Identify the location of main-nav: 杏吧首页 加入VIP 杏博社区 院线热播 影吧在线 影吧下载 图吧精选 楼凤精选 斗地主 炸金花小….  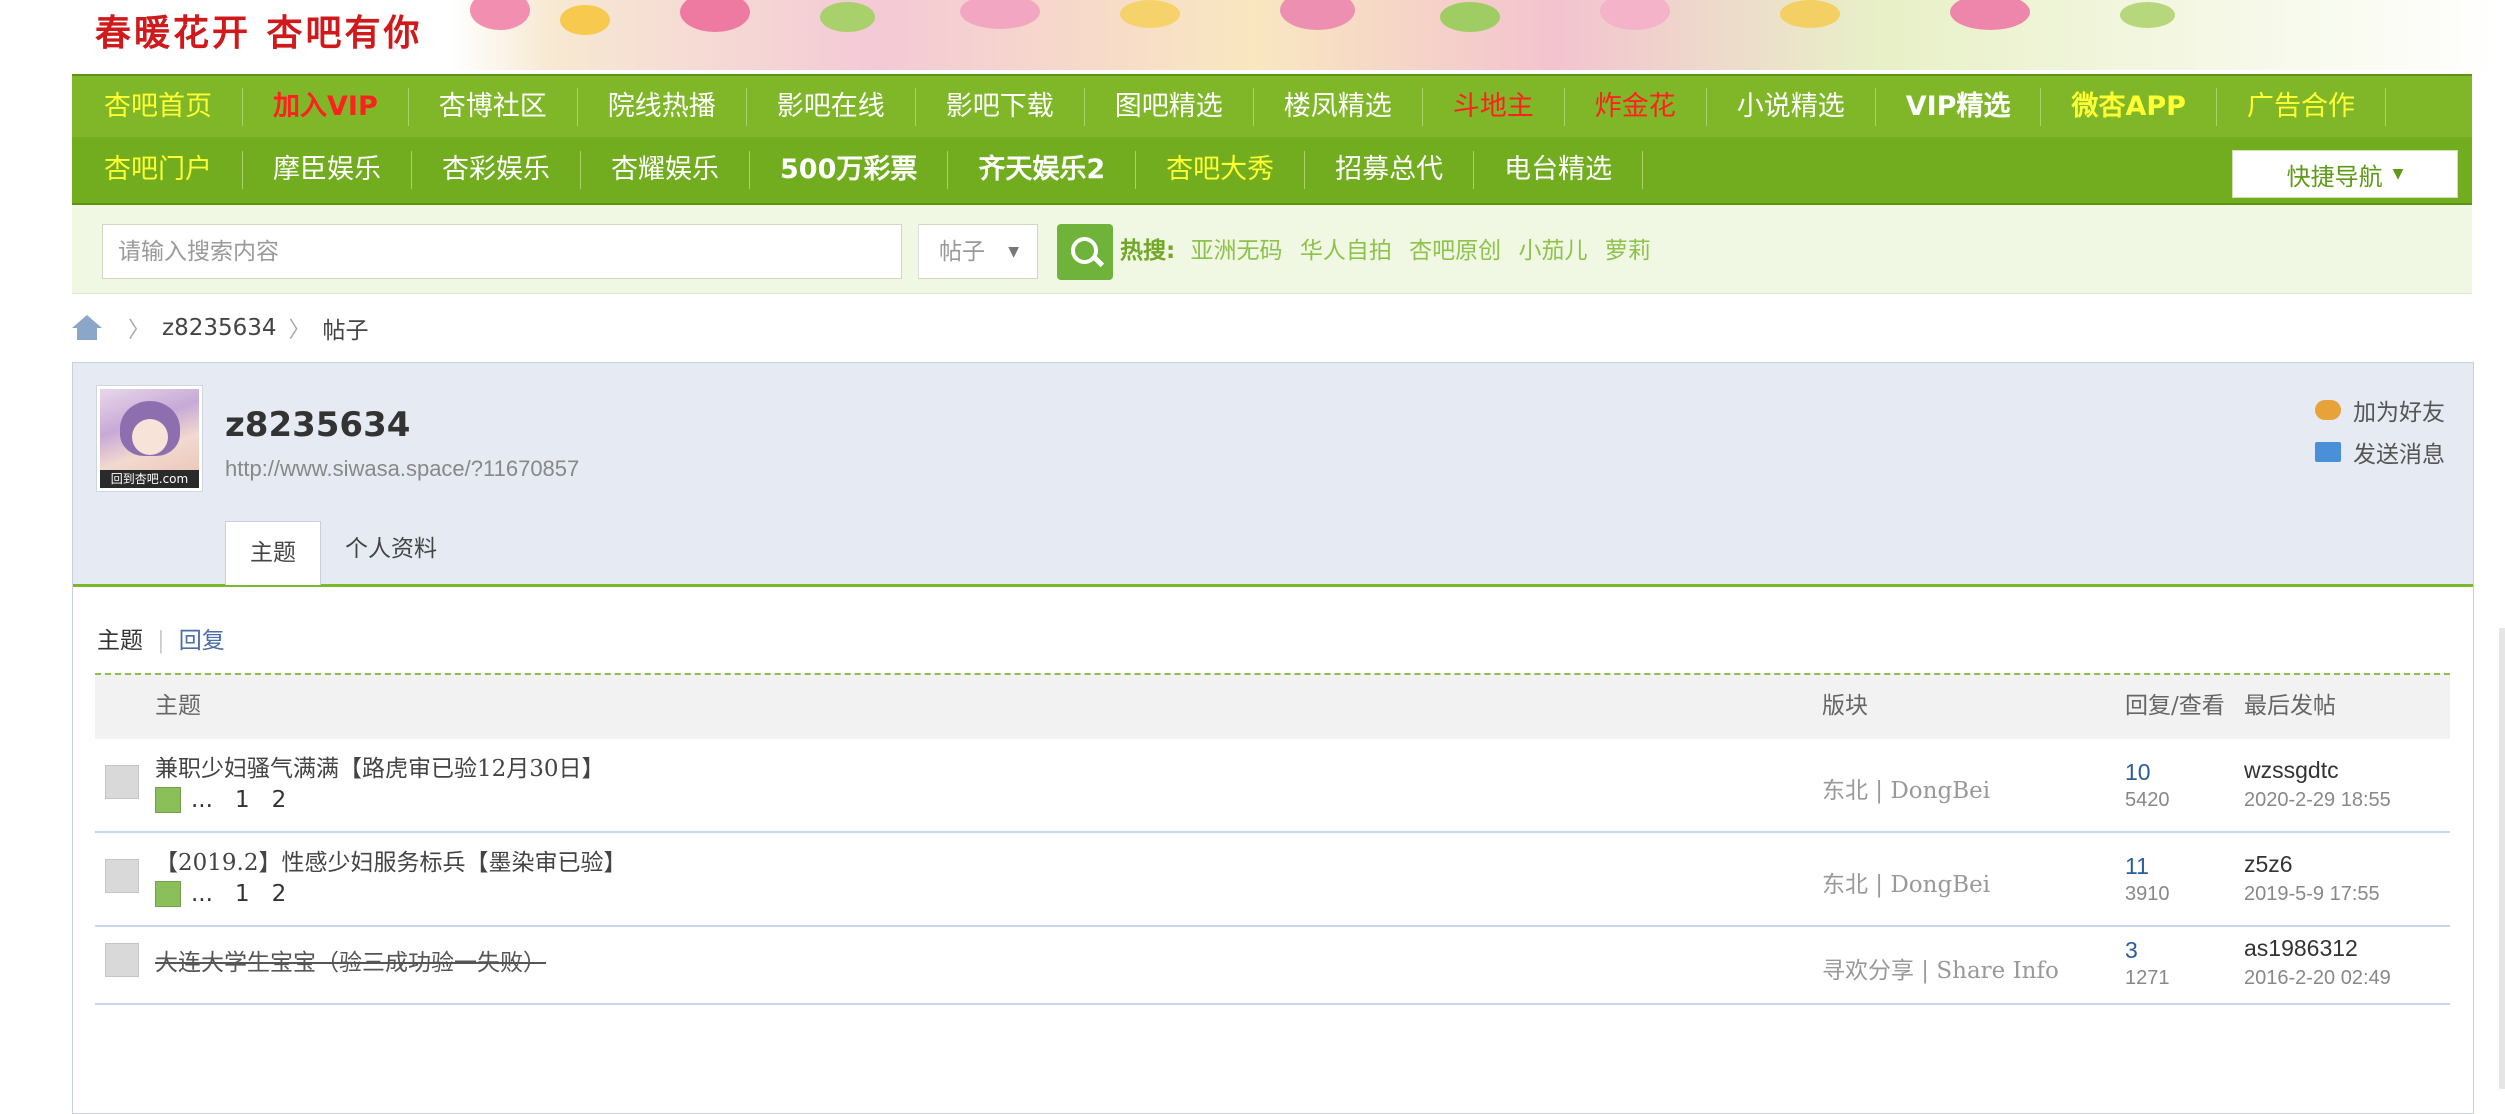
(1272, 106).